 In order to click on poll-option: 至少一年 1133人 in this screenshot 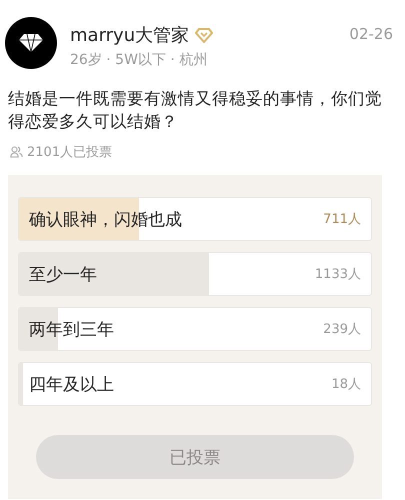, I will do `click(195, 274)`.